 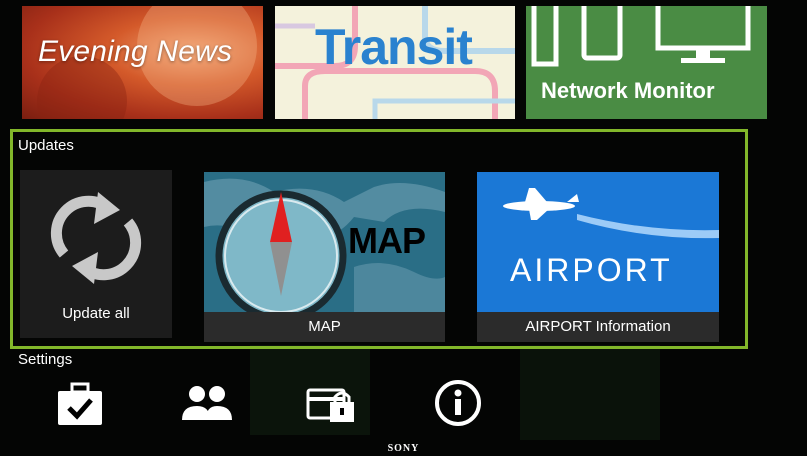 What do you see at coordinates (628, 90) in the screenshot?
I see `network-monitor-title: Network Monitor` at bounding box center [628, 90].